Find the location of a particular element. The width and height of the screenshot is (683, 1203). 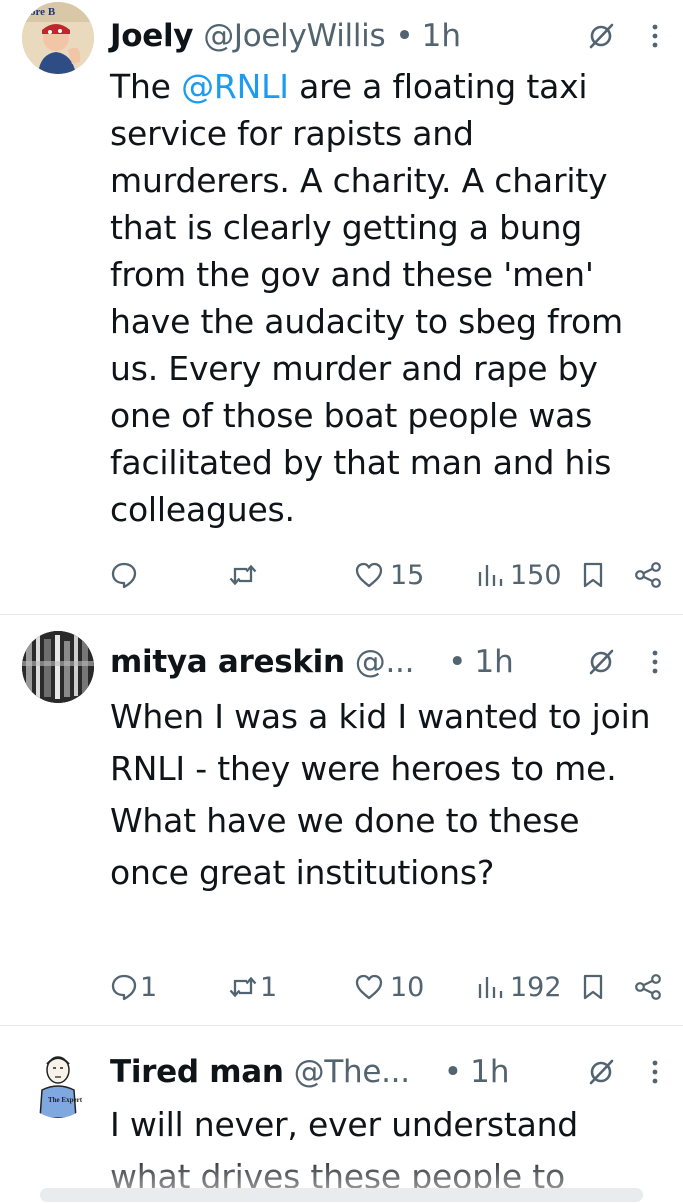

svg-text: ore B is located at coordinates (43, 12).